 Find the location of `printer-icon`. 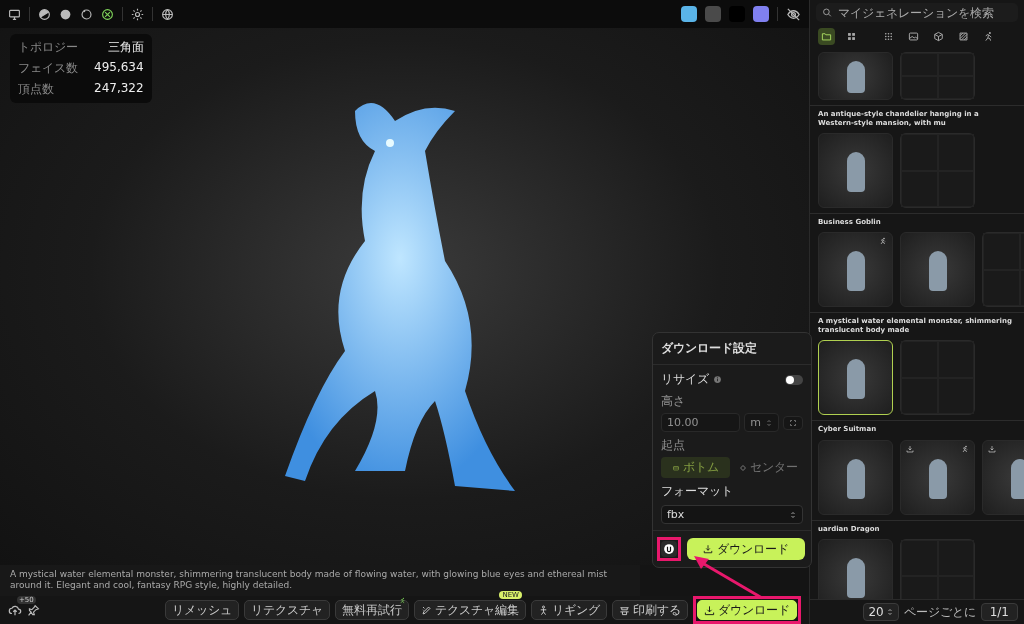

printer-icon is located at coordinates (624, 610).